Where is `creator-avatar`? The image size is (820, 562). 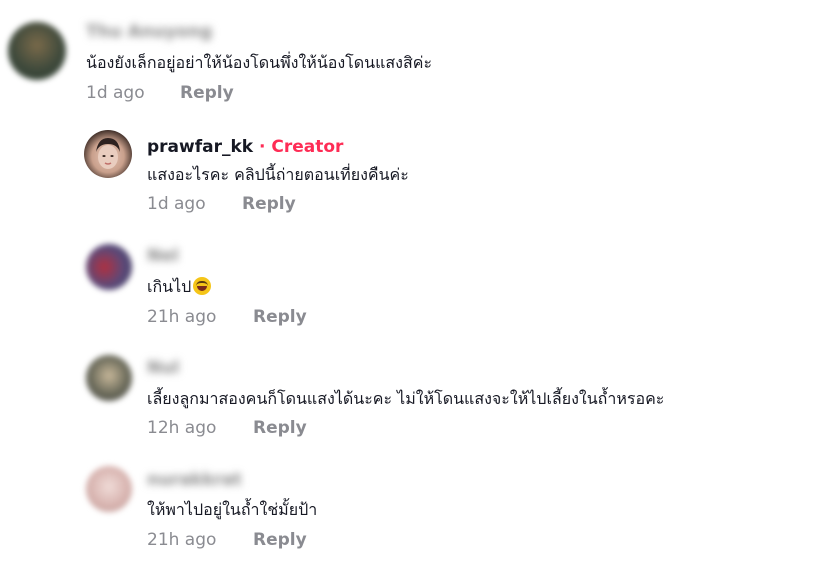 creator-avatar is located at coordinates (108, 154).